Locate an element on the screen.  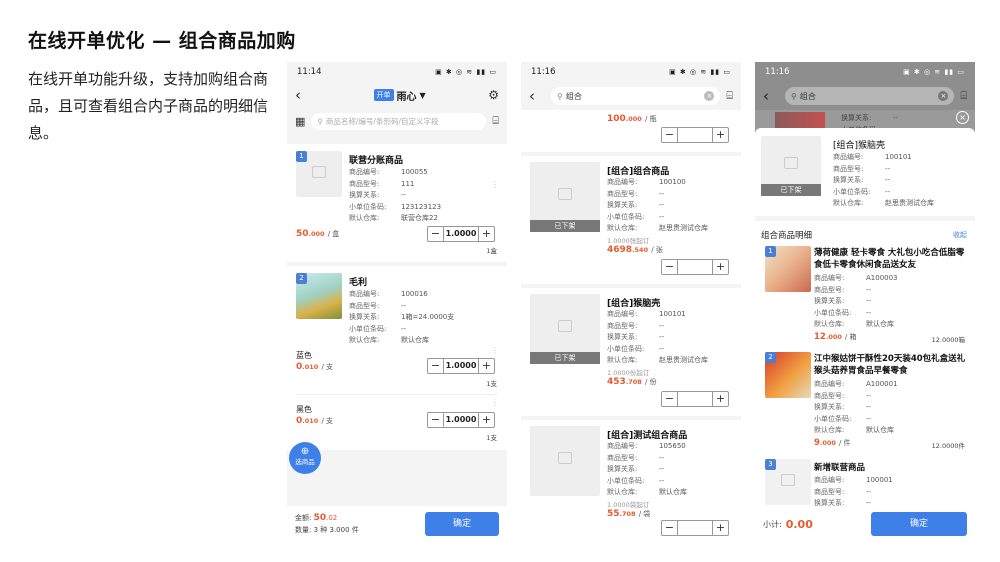
collapse-link: 收起 is located at coordinates (960, 235).